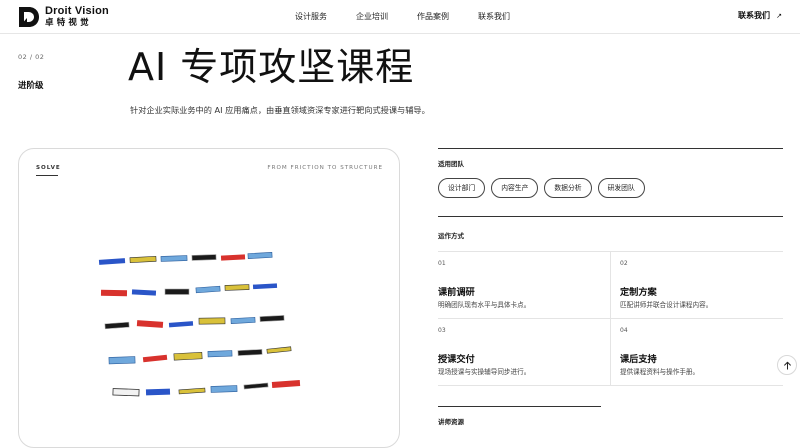  What do you see at coordinates (624, 330) in the screenshot?
I see `step-number: 04` at bounding box center [624, 330].